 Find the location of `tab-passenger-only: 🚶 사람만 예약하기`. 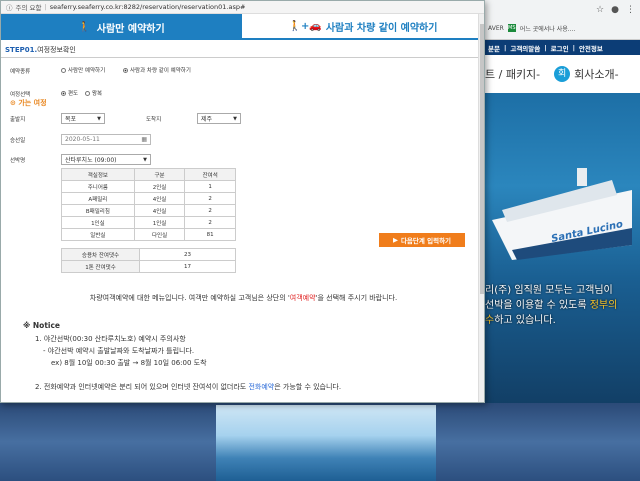

tab-passenger-only: 🚶 사람만 예약하기 is located at coordinates (121, 27).